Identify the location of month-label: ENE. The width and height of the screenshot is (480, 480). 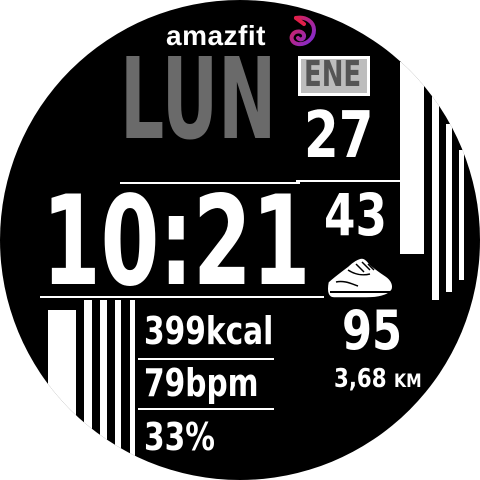
(333, 74).